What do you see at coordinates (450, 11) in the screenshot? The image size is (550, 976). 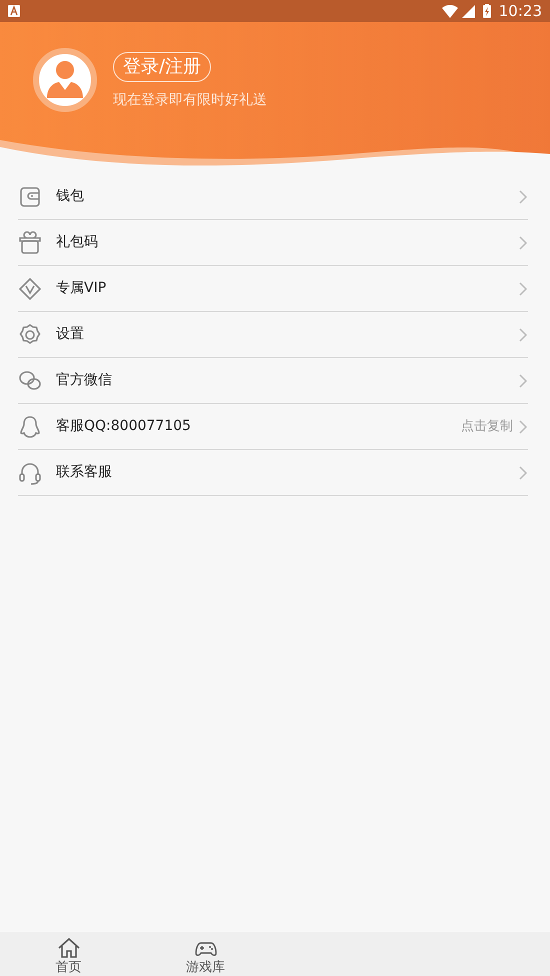 I see `wifi-icon` at bounding box center [450, 11].